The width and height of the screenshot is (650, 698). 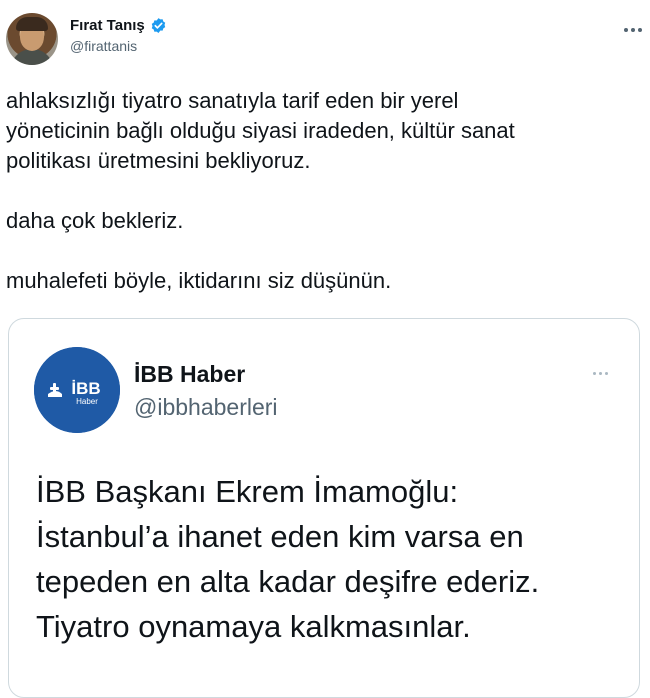 What do you see at coordinates (206, 407) in the screenshot?
I see `quoted-author-handle: @ibbhaberleri` at bounding box center [206, 407].